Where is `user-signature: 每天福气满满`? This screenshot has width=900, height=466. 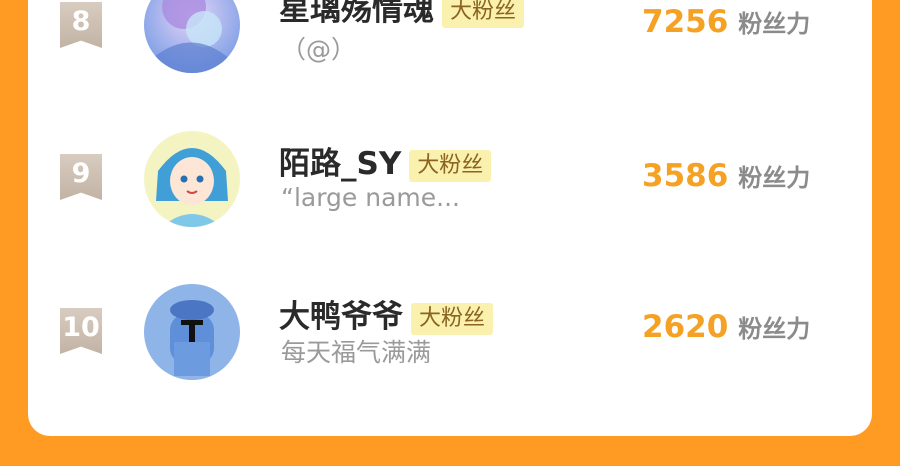 user-signature: 每天福气满满 is located at coordinates (356, 352).